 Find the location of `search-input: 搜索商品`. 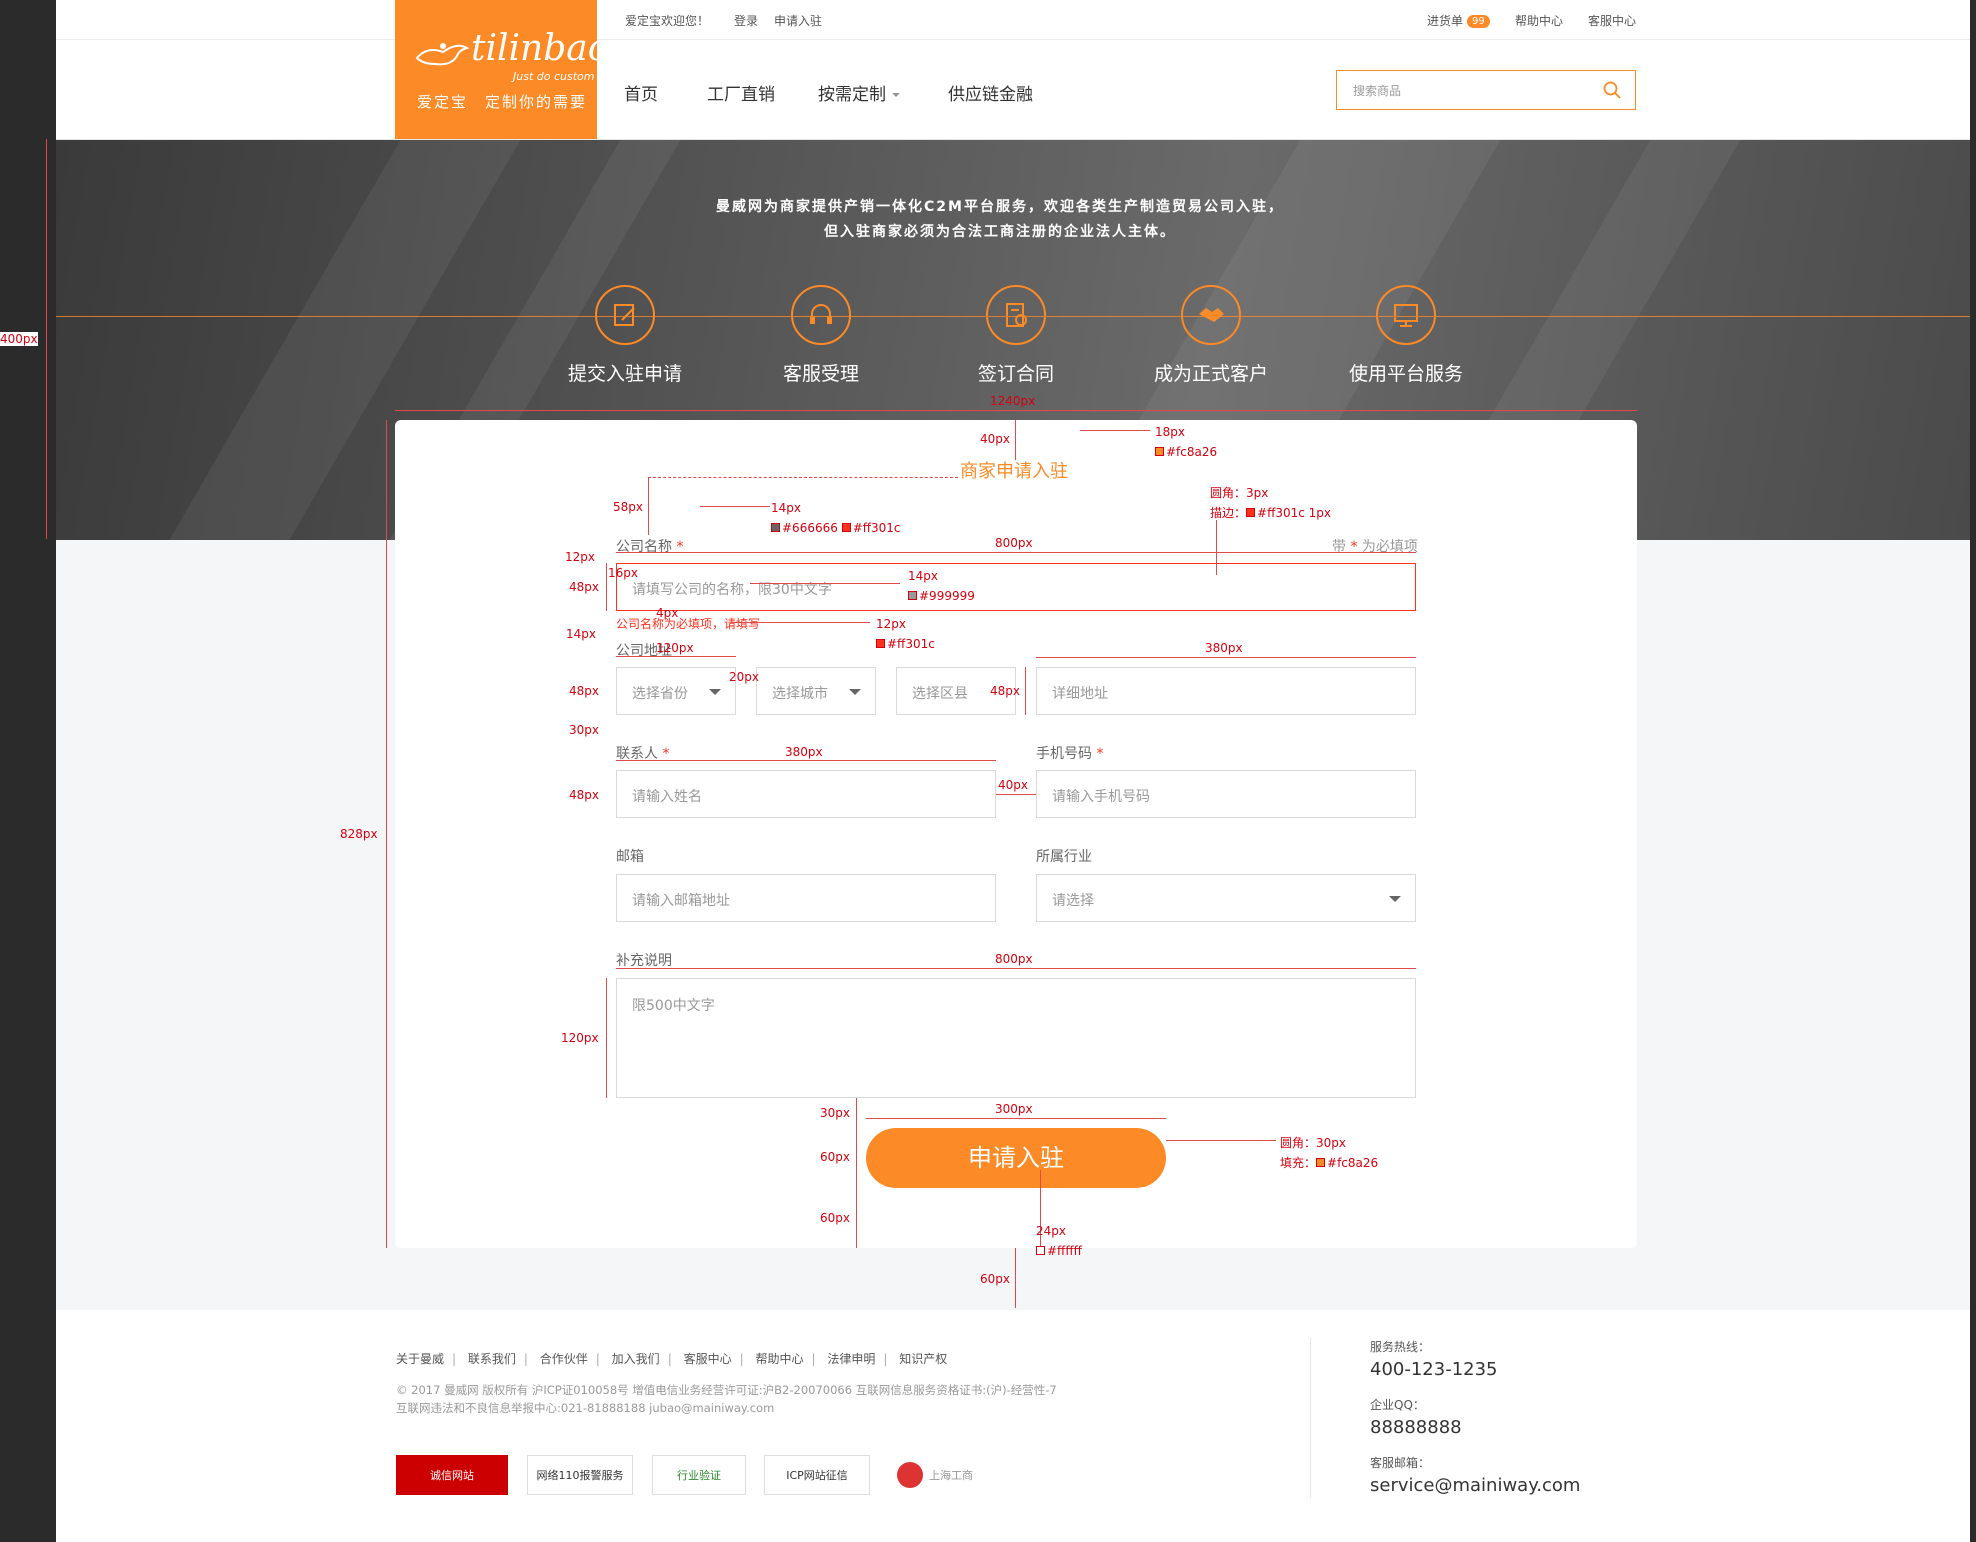

search-input: 搜索商品 is located at coordinates (1486, 90).